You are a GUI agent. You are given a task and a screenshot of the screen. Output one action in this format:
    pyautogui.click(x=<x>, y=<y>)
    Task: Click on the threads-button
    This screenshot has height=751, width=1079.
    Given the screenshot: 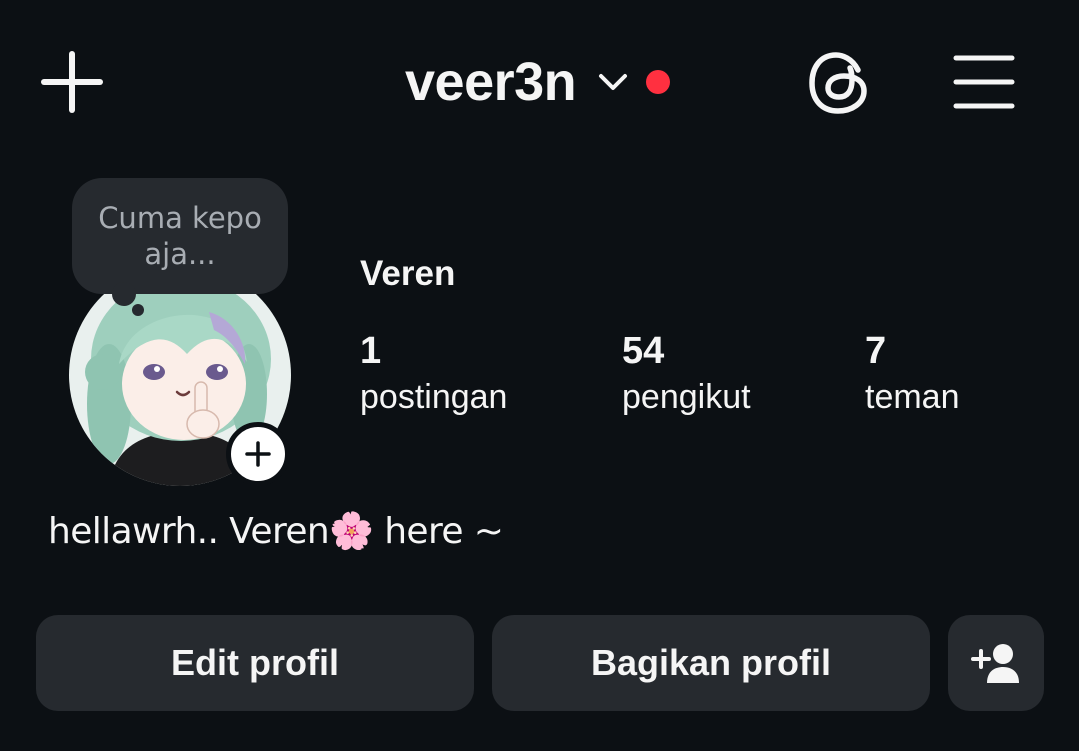 What is the action you would take?
    pyautogui.click(x=839, y=83)
    